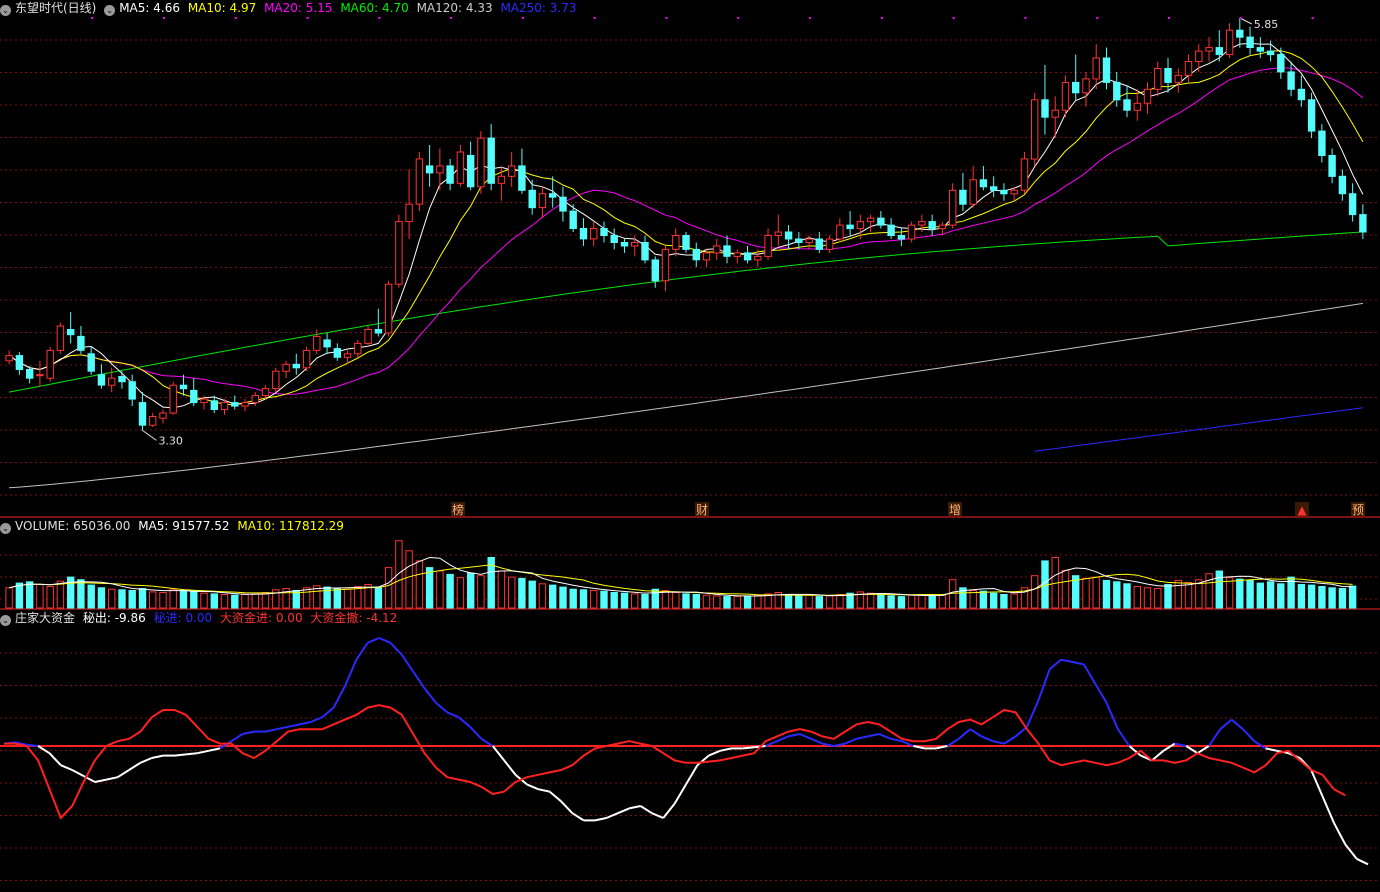  Describe the element at coordinates (458, 509) in the screenshot. I see `event-marker: 榜` at that location.